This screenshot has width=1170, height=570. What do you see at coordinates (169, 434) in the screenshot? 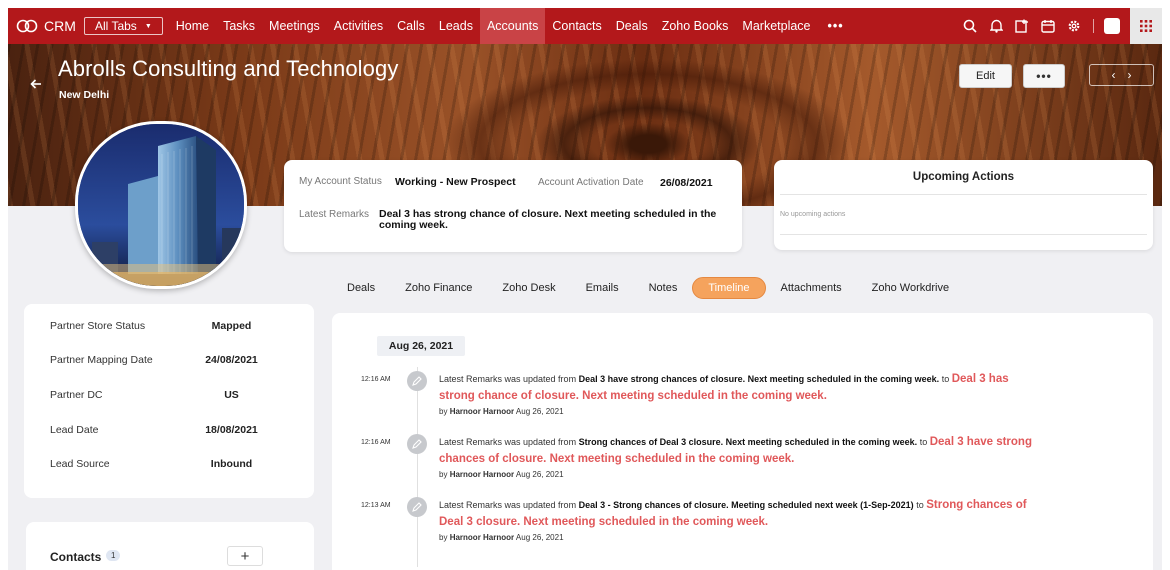
I see `detail-row: Lead Date 18/08/2021` at bounding box center [169, 434].